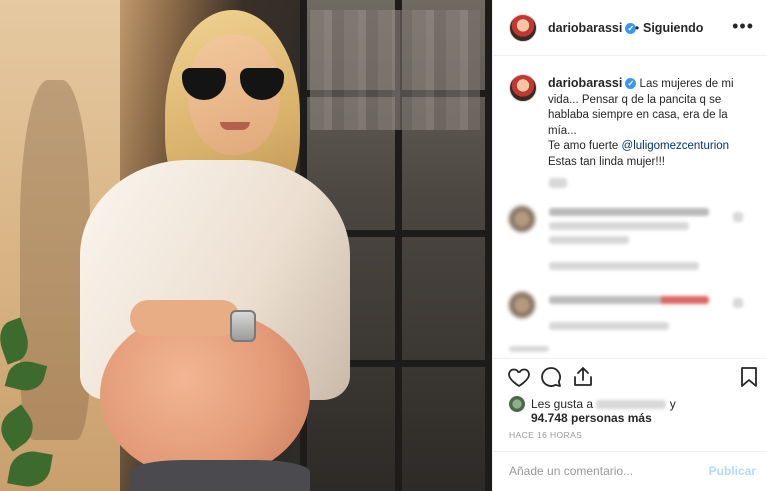 This screenshot has width=767, height=491. Describe the element at coordinates (234, 85) in the screenshot. I see `sunglasses` at that location.